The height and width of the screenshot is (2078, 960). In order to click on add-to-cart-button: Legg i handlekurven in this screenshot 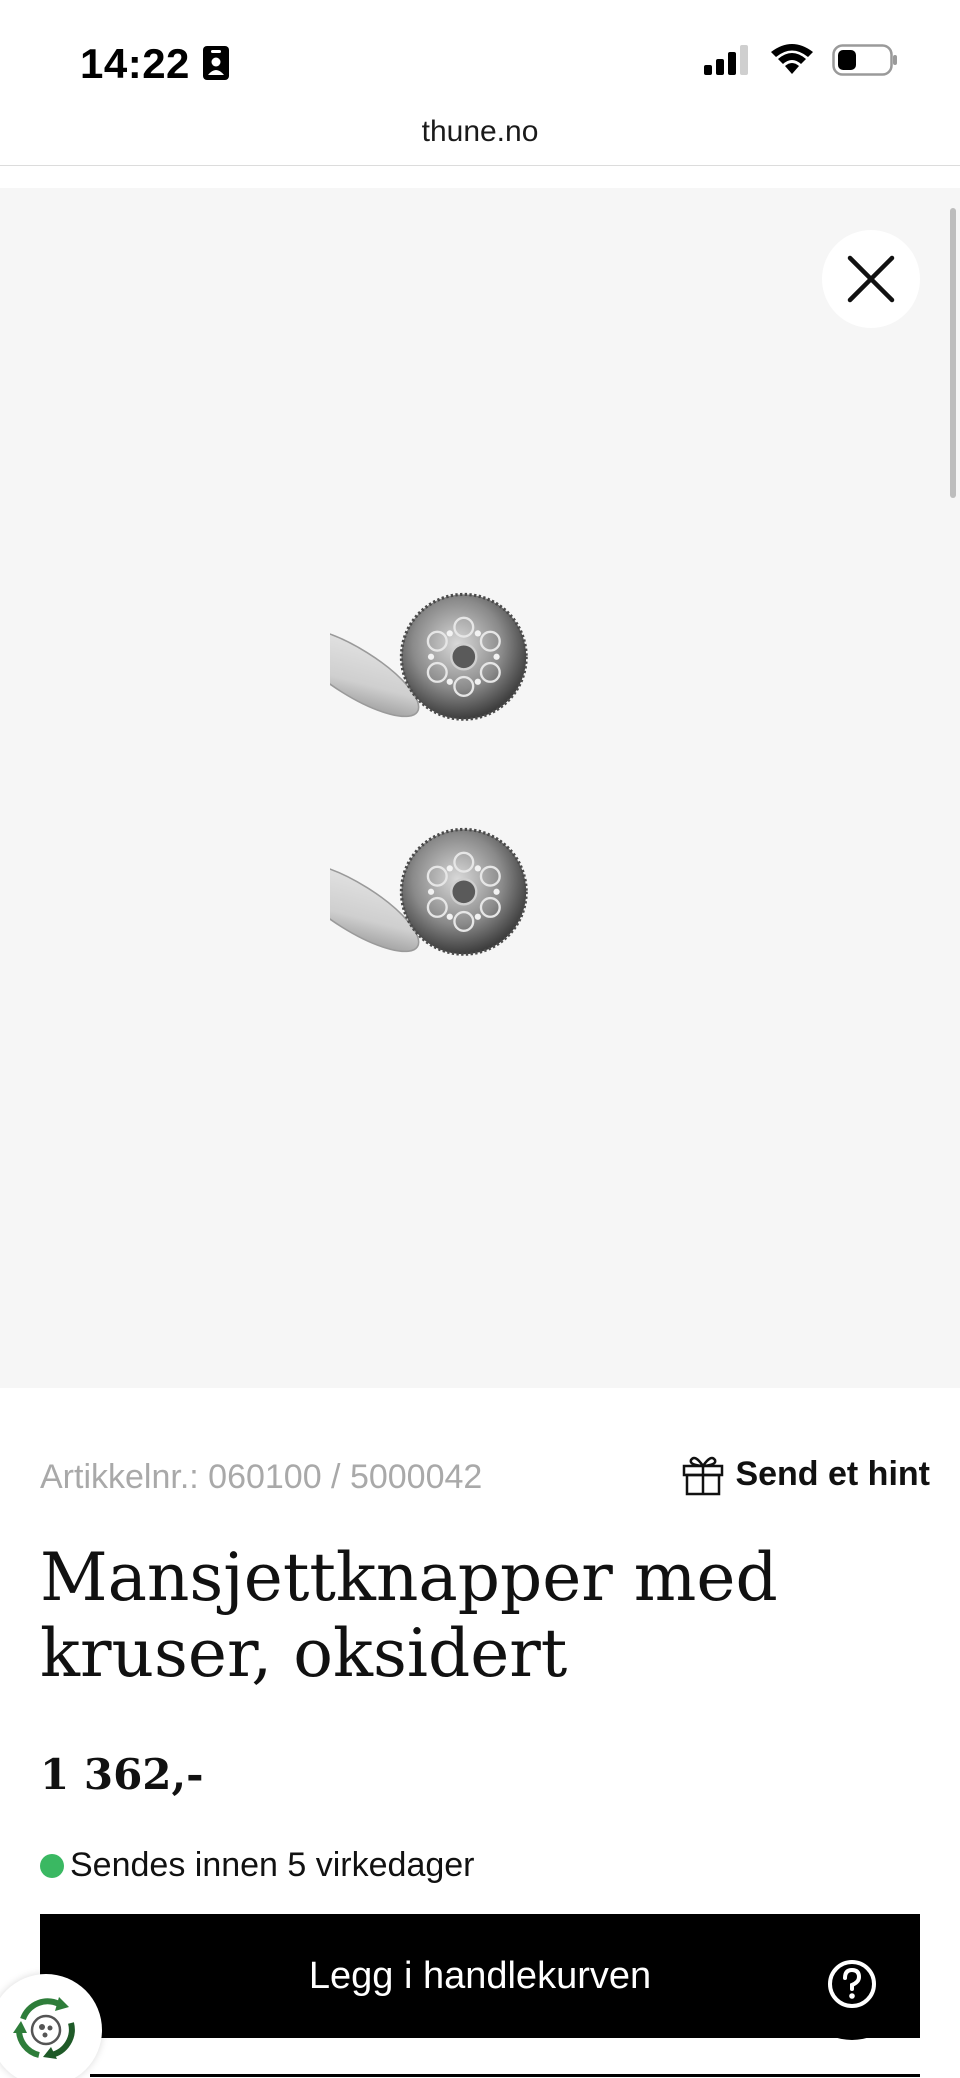, I will do `click(480, 1976)`.